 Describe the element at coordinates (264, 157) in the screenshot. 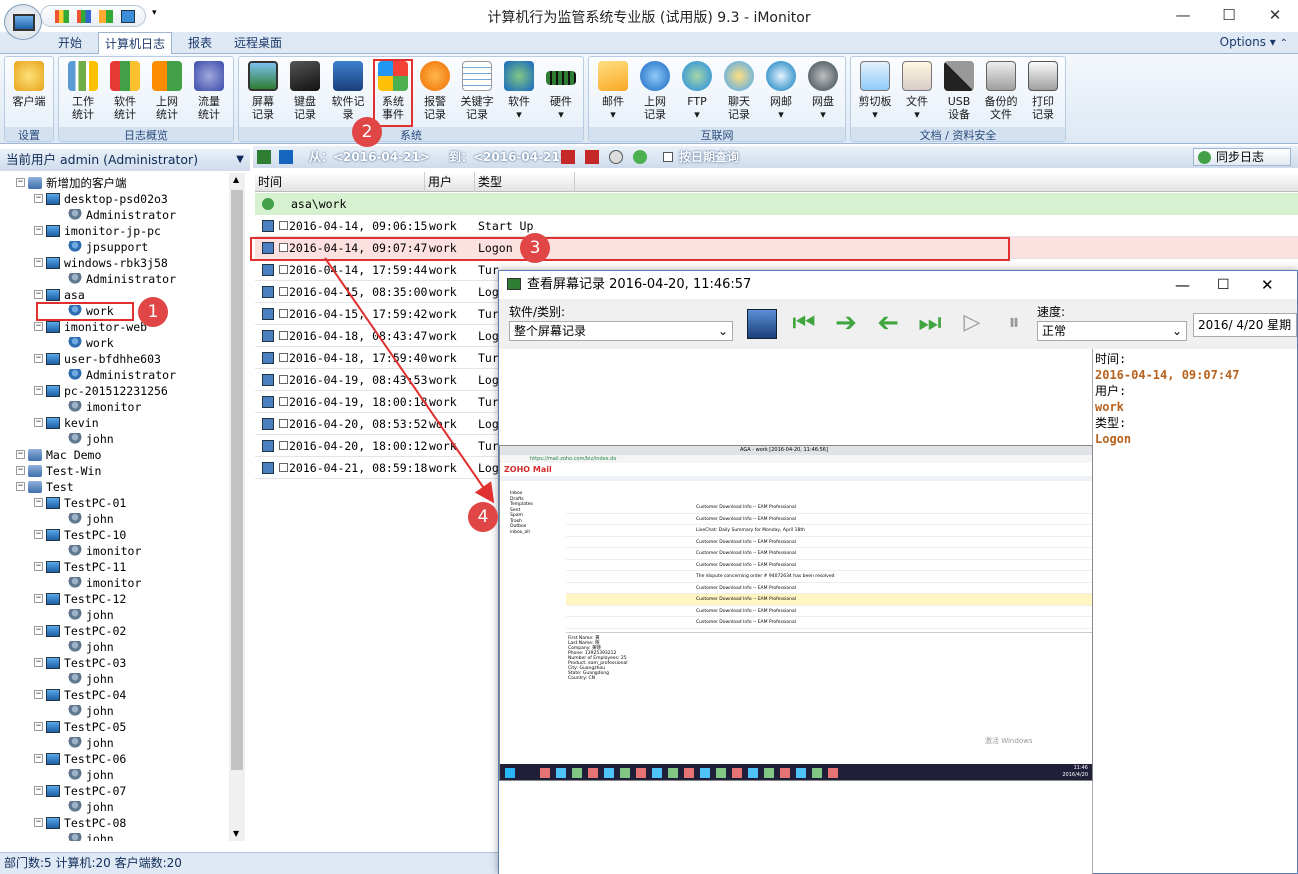

I see `excel-export-icon` at that location.